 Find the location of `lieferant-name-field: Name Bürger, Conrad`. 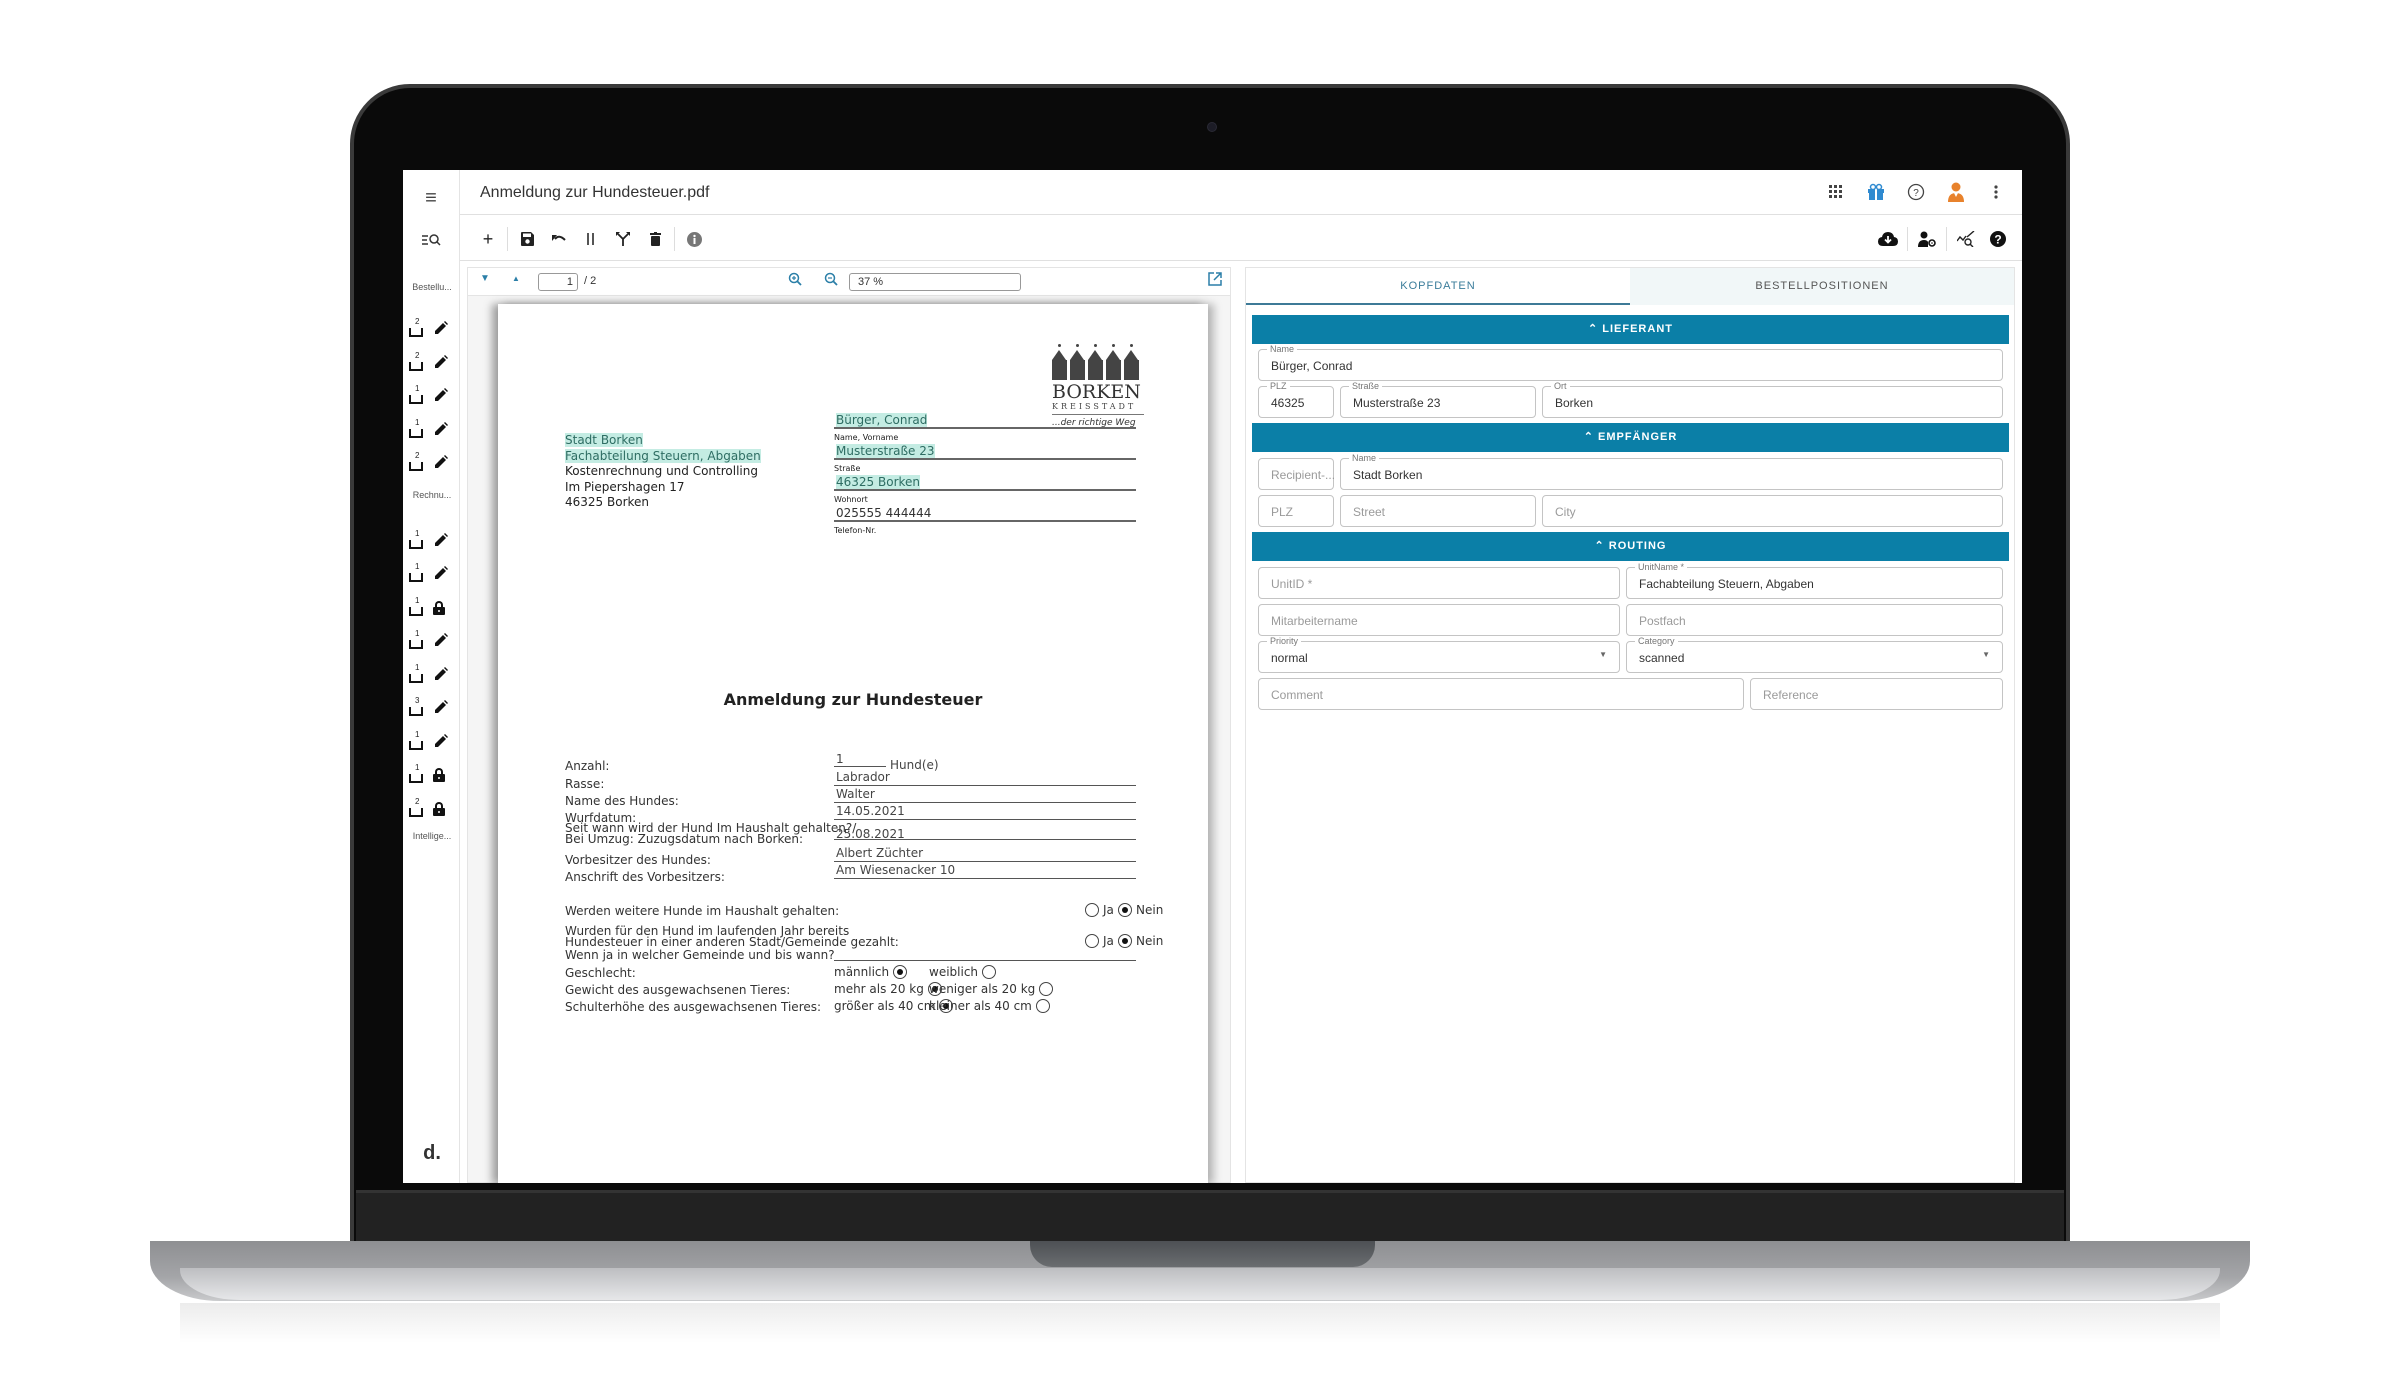

lieferant-name-field: Name Bürger, Conrad is located at coordinates (1630, 362).